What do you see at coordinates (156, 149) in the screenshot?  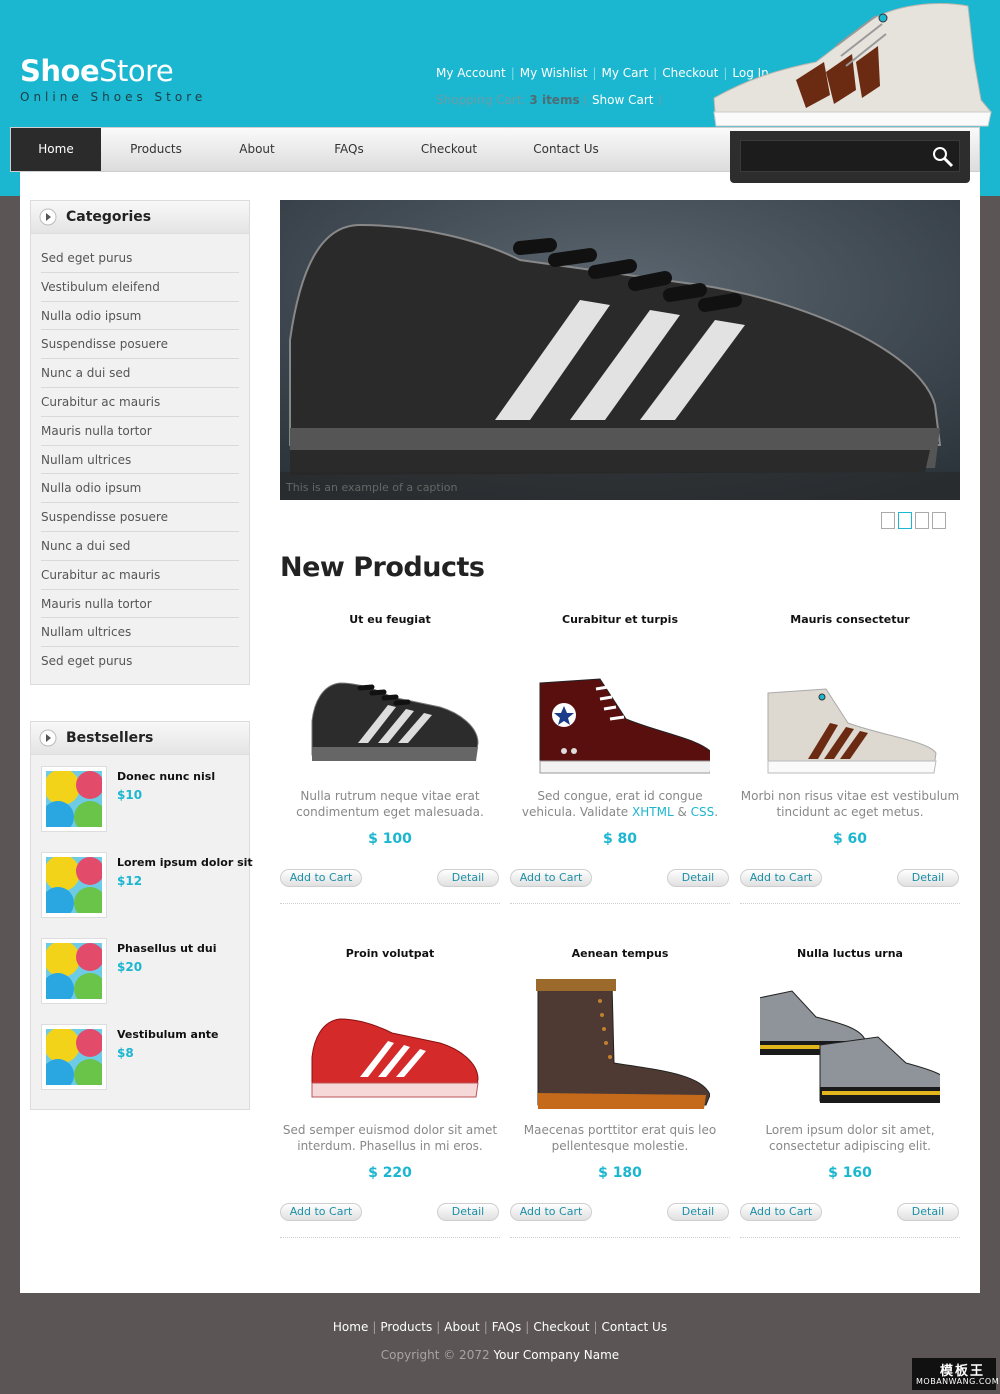 I see `nav-products: Products` at bounding box center [156, 149].